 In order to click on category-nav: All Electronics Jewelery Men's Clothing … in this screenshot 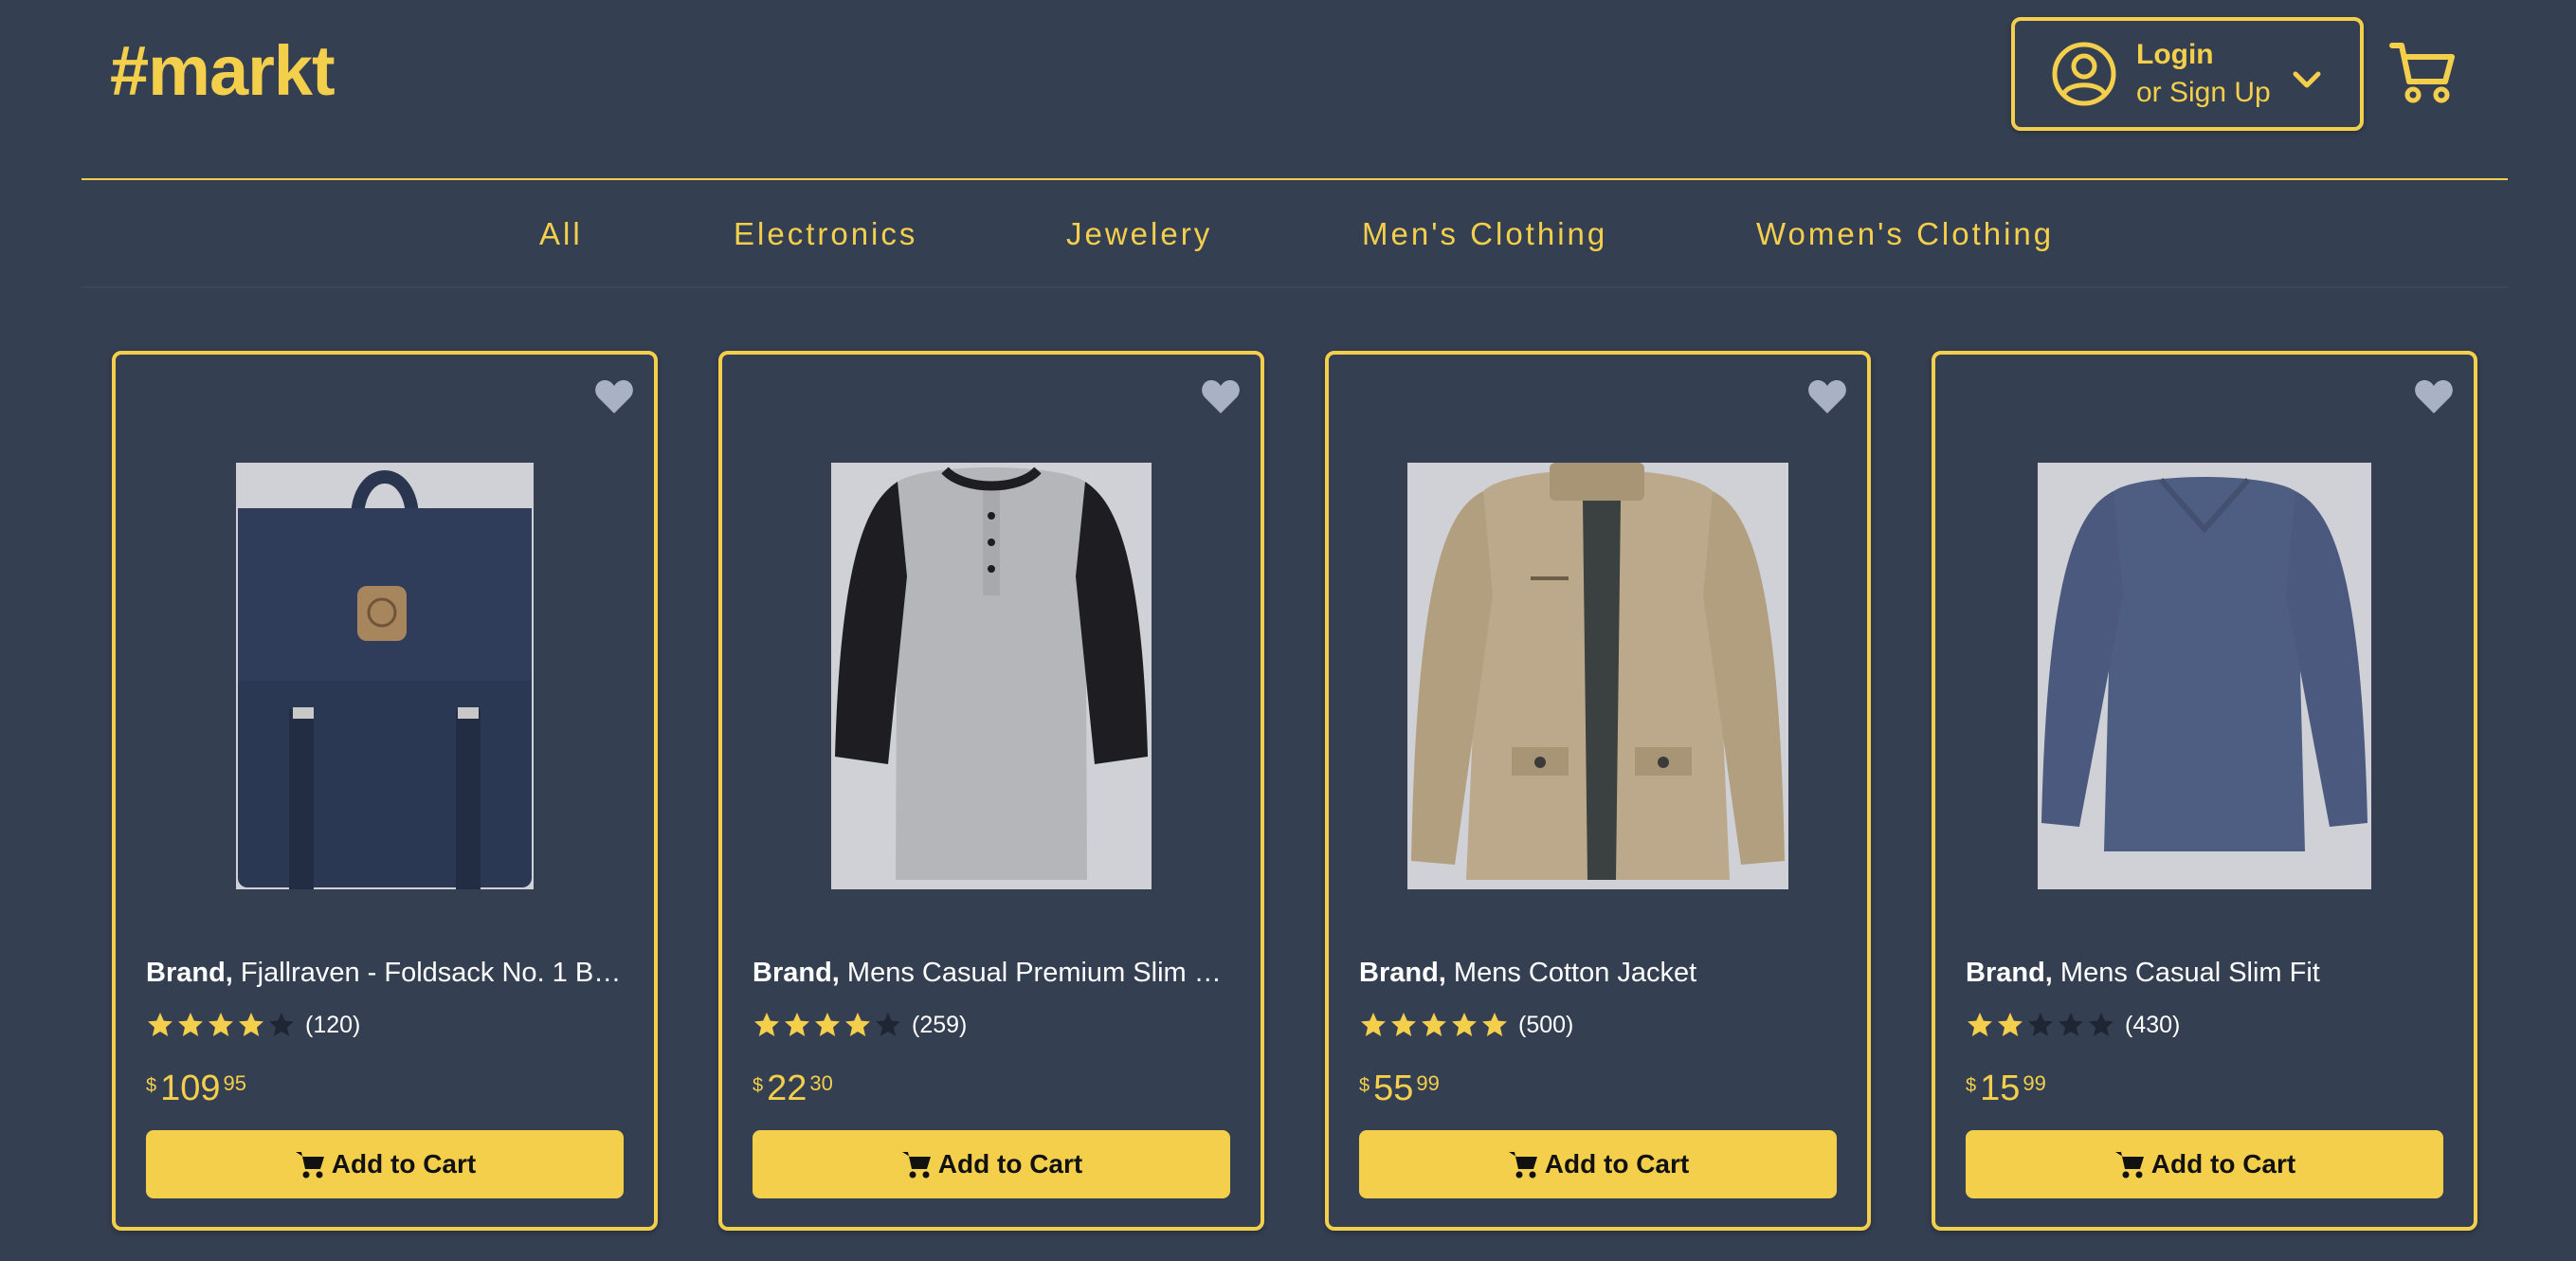, I will do `click(1295, 234)`.